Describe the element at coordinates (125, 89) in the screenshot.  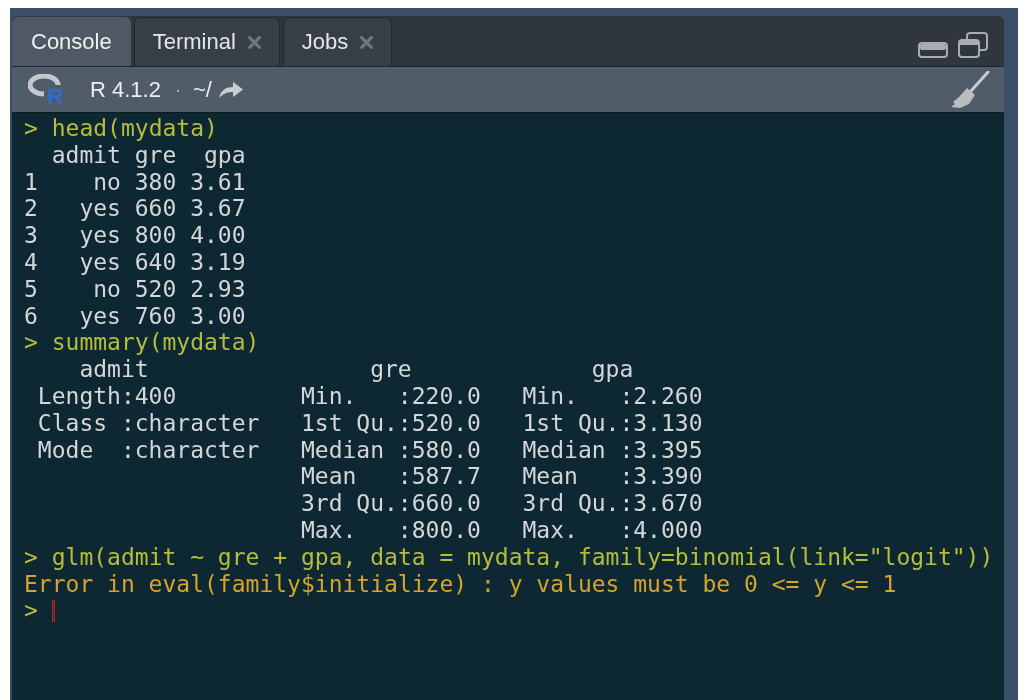
I see `r-version: R 4.1.2` at that location.